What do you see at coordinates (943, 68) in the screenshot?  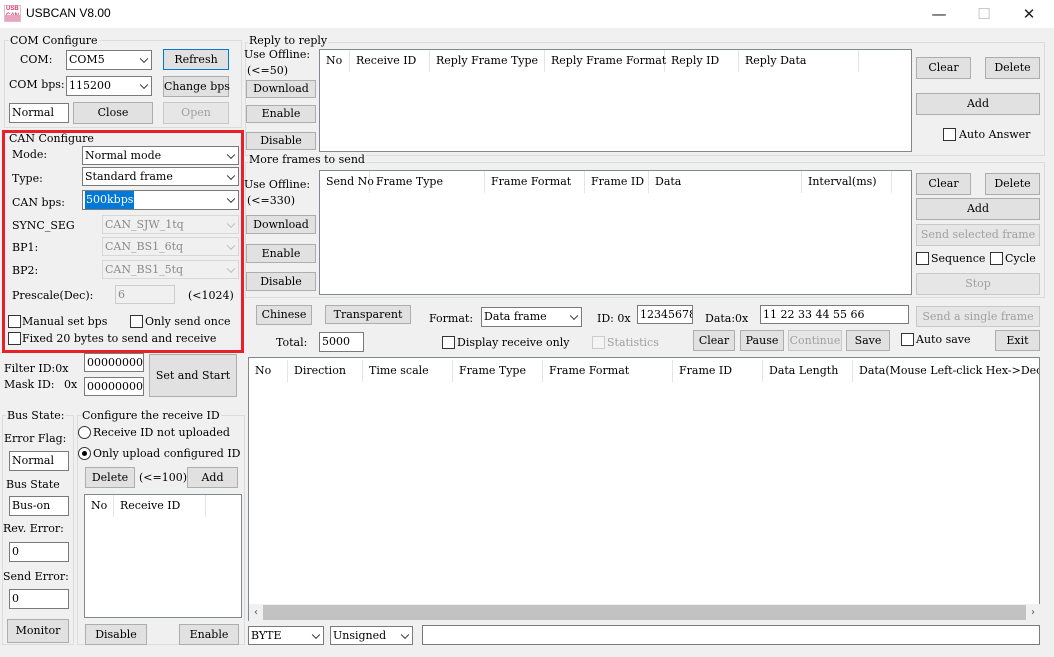 I see `reply-clear-button: Clear` at bounding box center [943, 68].